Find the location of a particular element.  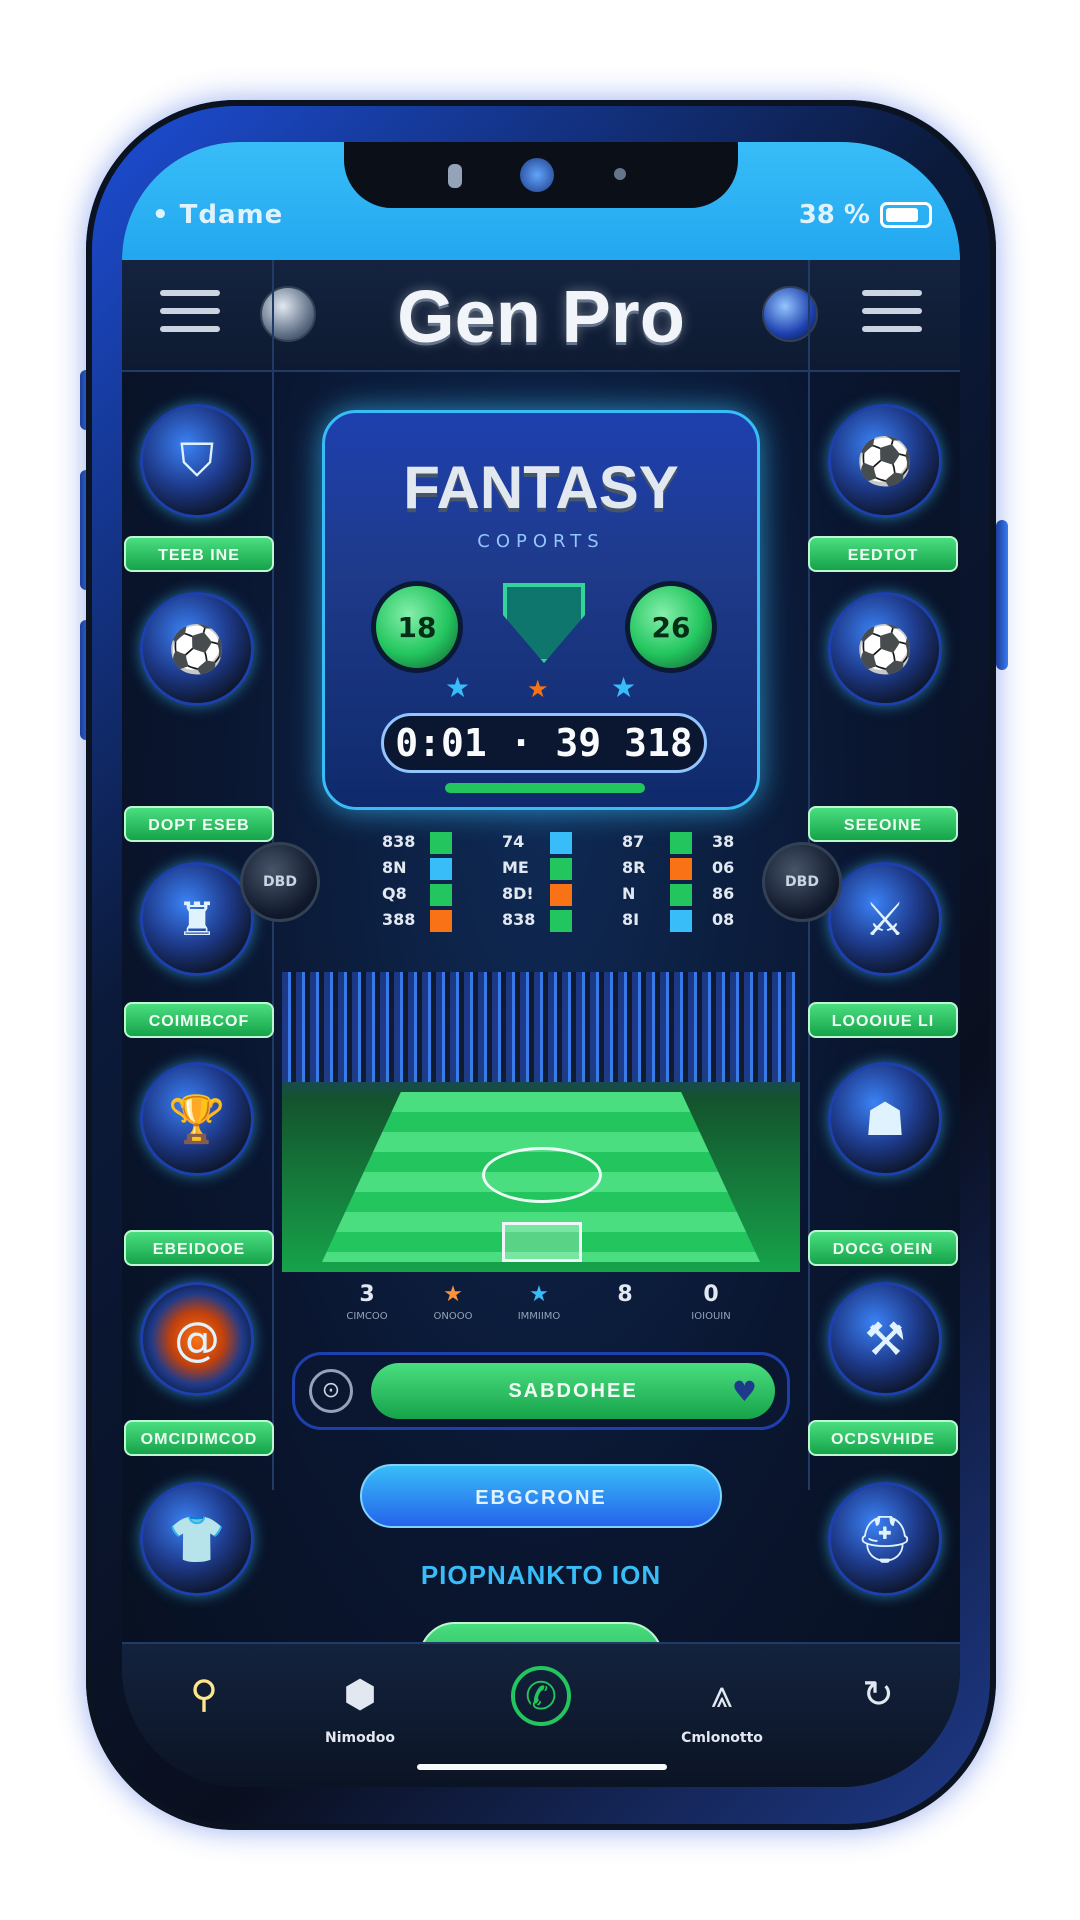

left-card-5: @ is located at coordinates (197, 1351).